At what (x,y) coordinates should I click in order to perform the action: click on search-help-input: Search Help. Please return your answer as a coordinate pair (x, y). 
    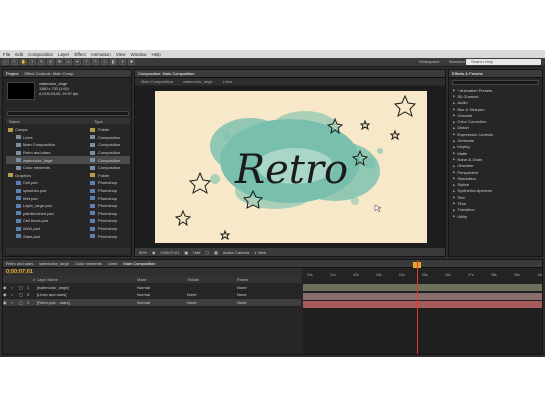
    Looking at the image, I should click on (503, 62).